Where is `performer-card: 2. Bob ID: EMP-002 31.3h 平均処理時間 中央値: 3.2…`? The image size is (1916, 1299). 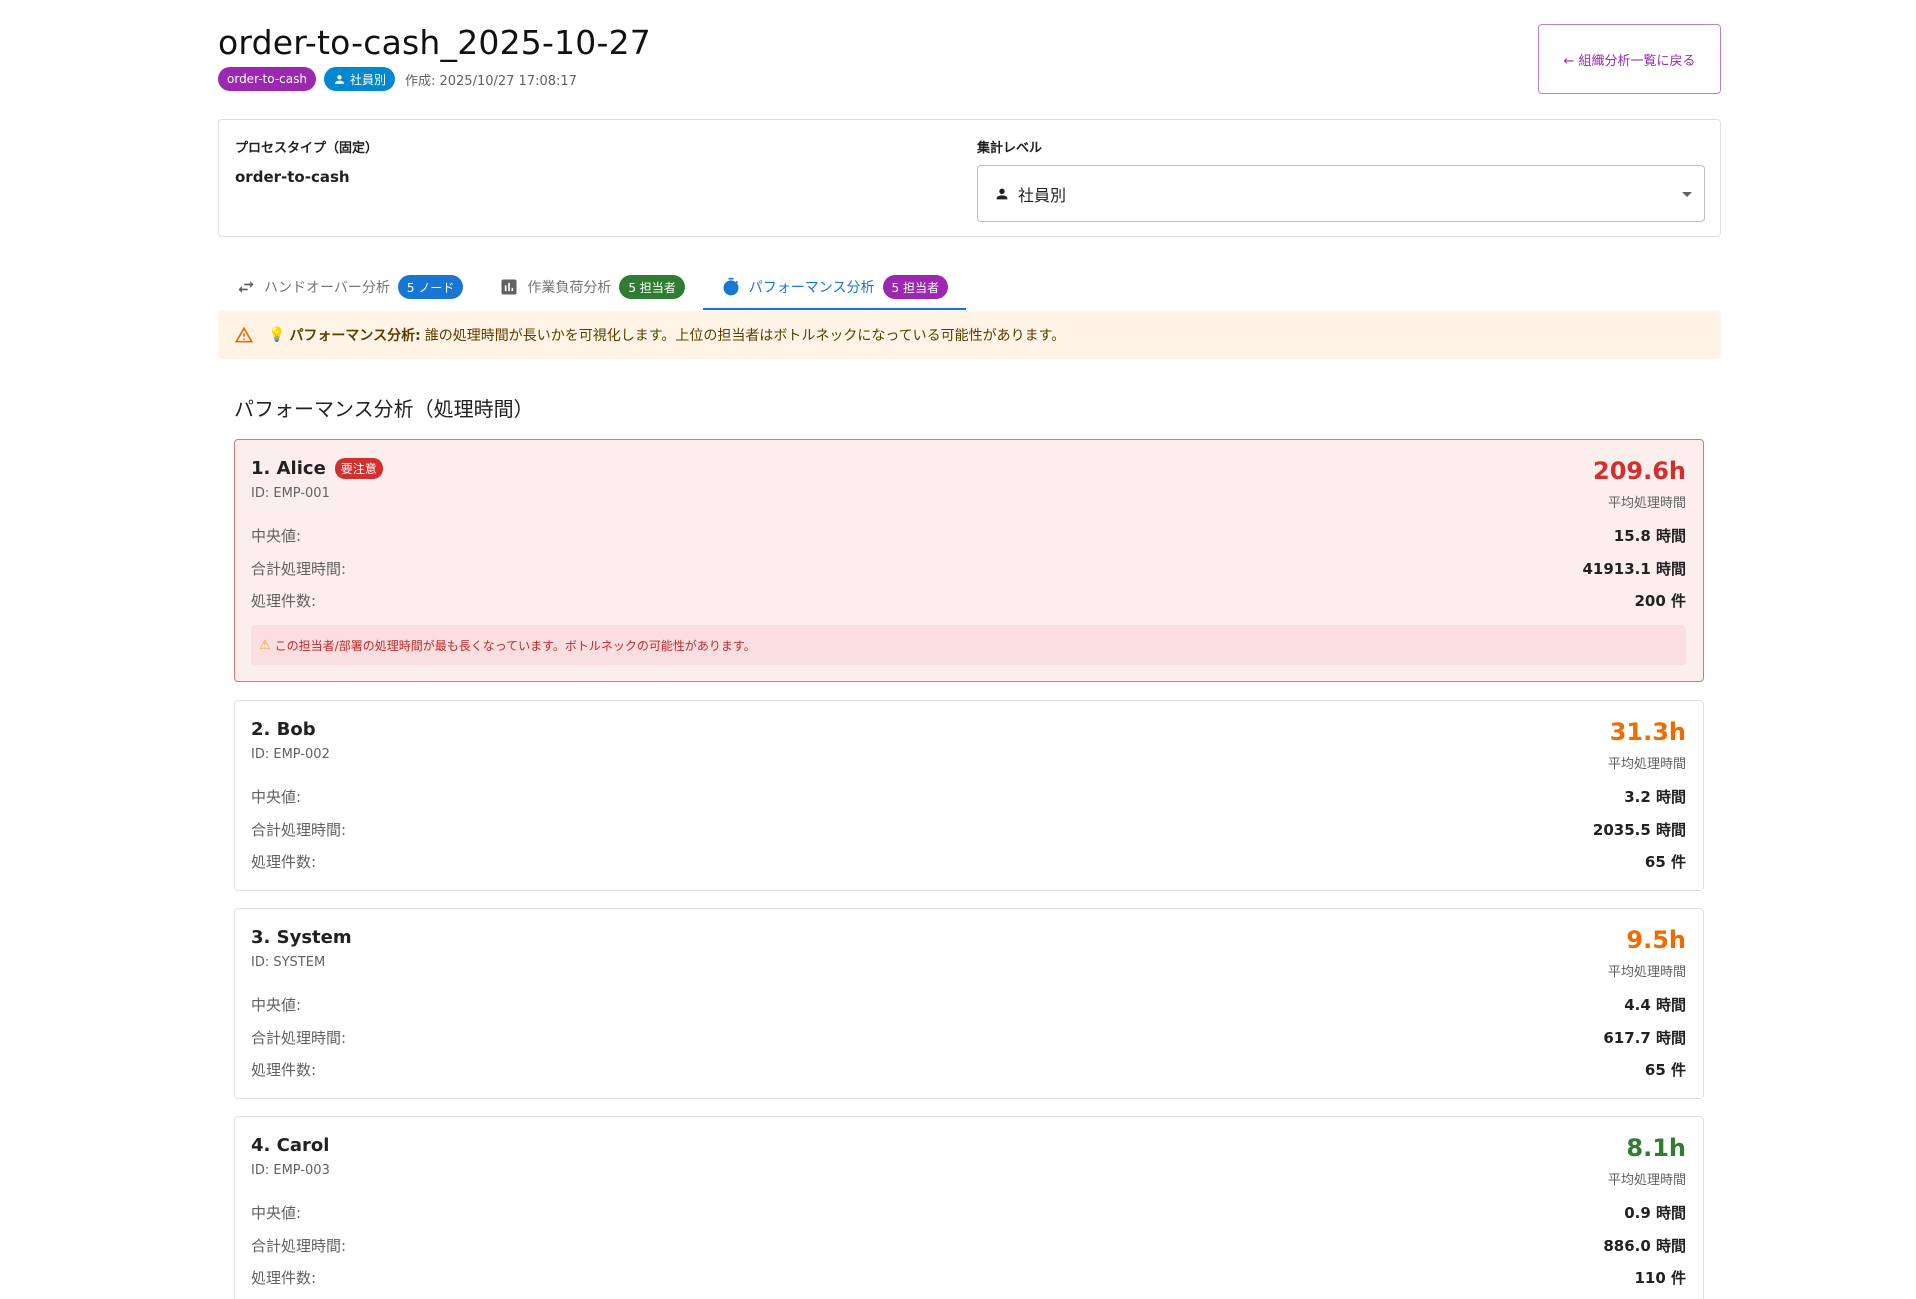 performer-card: 2. Bob ID: EMP-002 31.3h 平均処理時間 中央値: 3.2… is located at coordinates (969, 795).